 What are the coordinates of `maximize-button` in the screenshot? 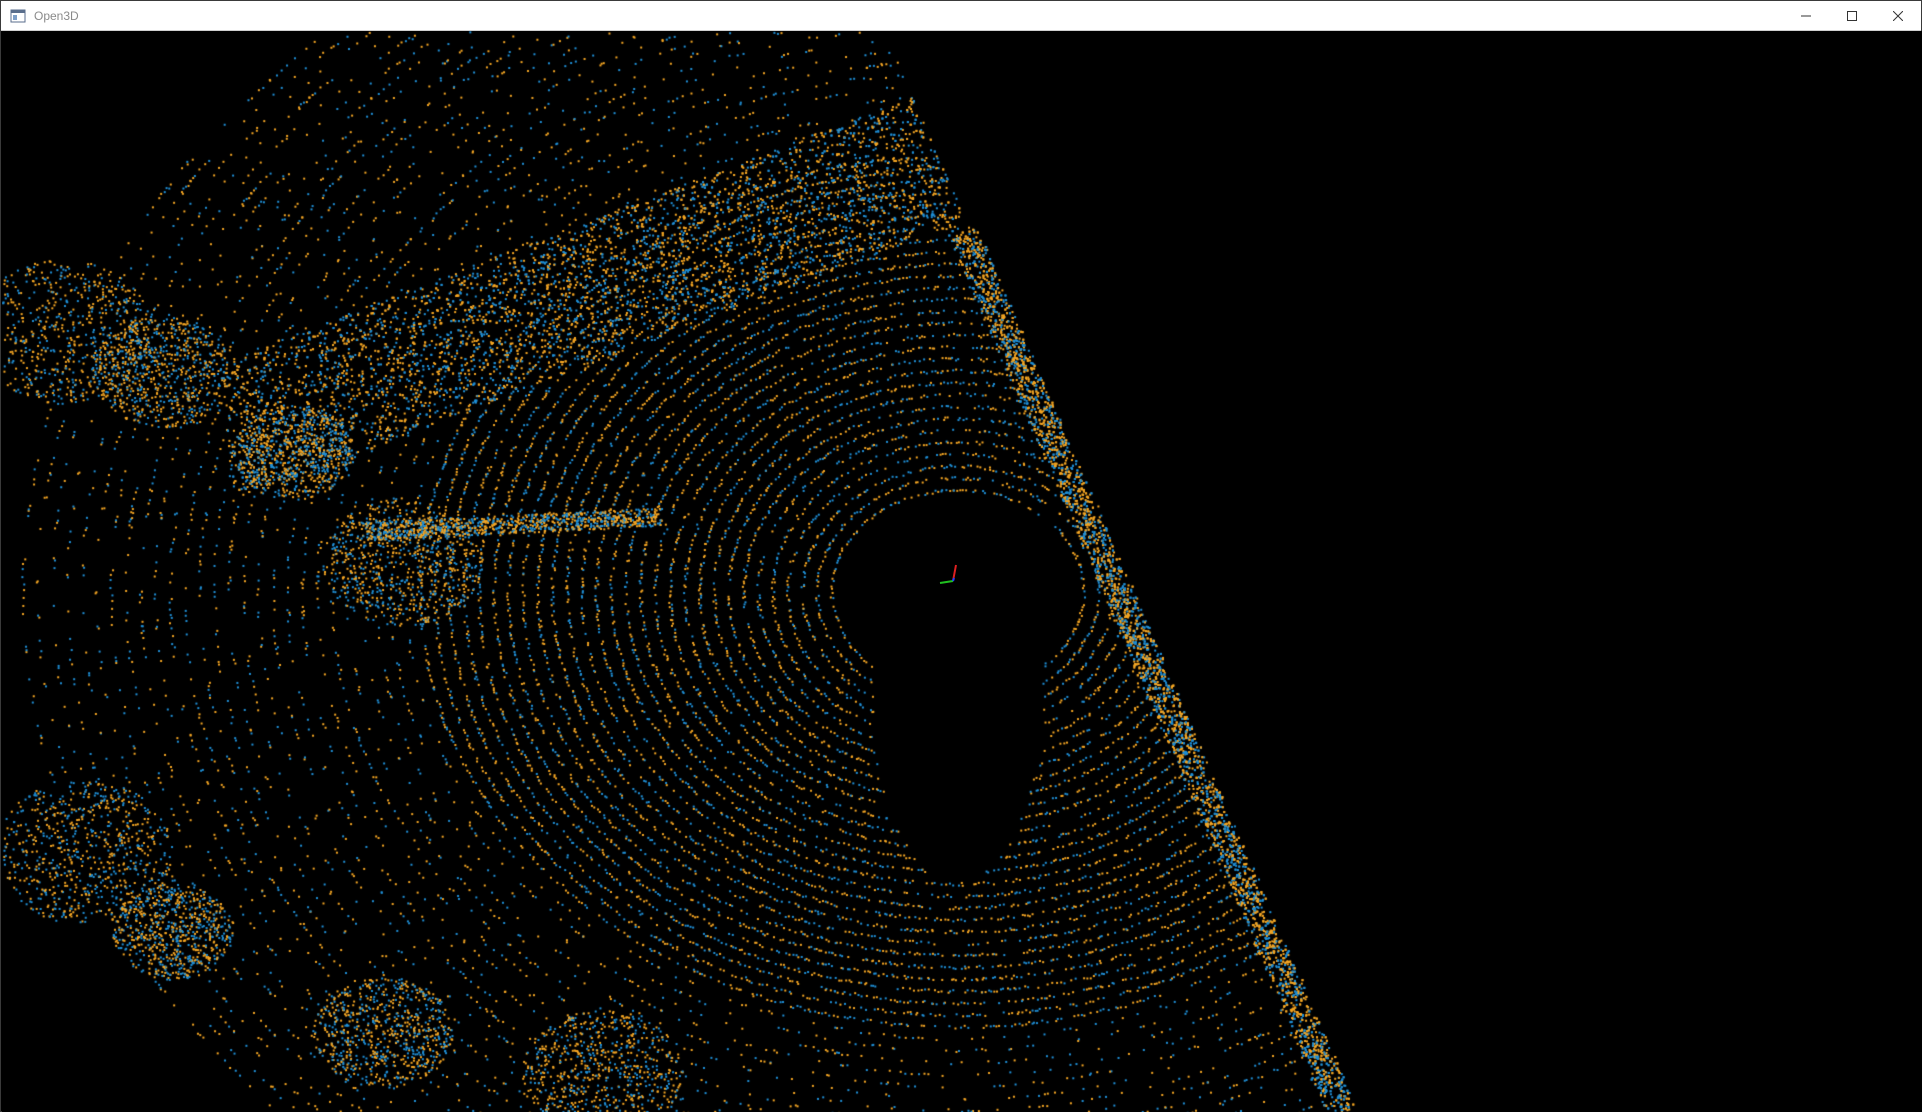 It's located at (1852, 15).